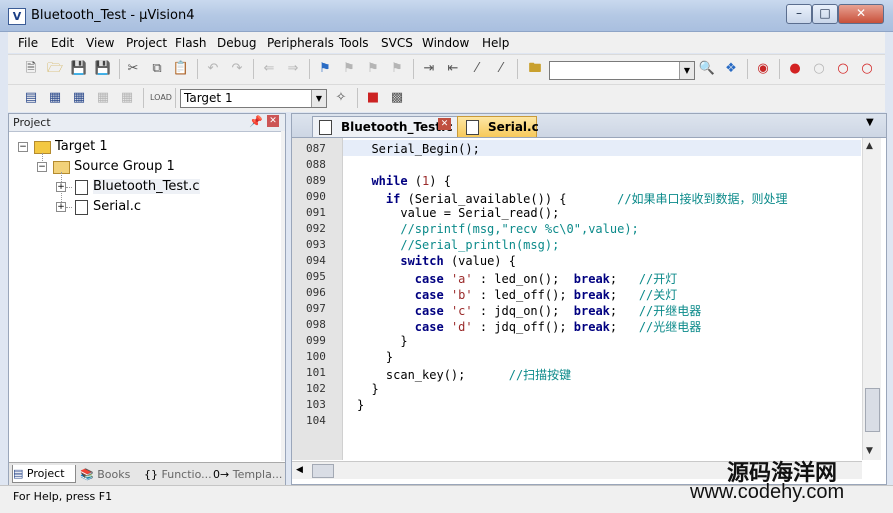 The width and height of the screenshot is (893, 513). Describe the element at coordinates (373, 69) in the screenshot. I see `bookmark-next-icon: ⚑` at that location.